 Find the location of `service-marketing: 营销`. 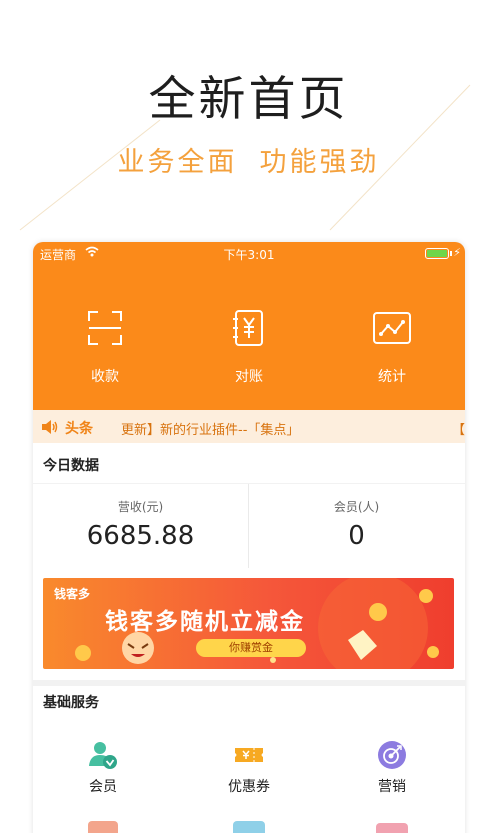

service-marketing: 营销 is located at coordinates (392, 768).